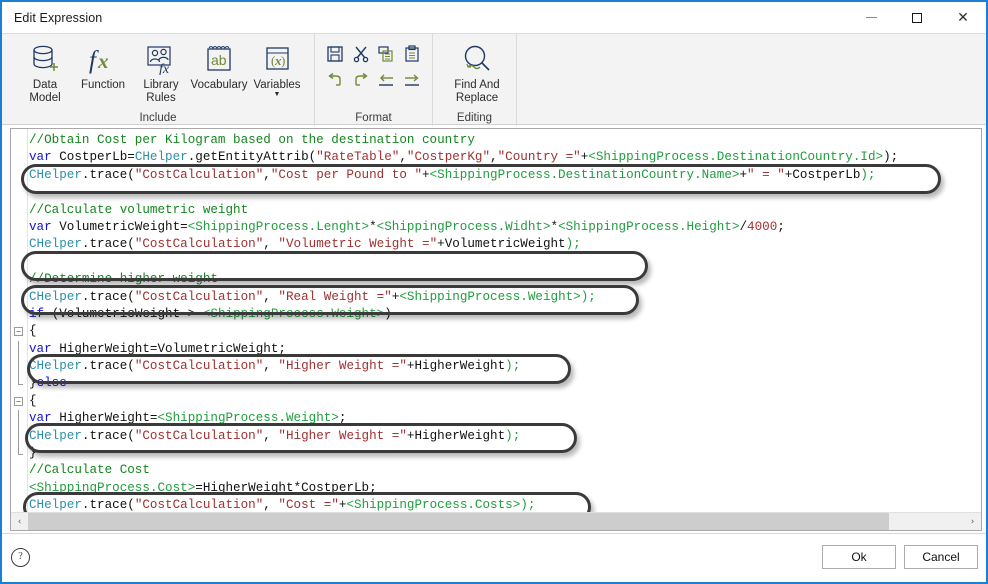 This screenshot has width=988, height=584. I want to click on redo-button, so click(361, 81).